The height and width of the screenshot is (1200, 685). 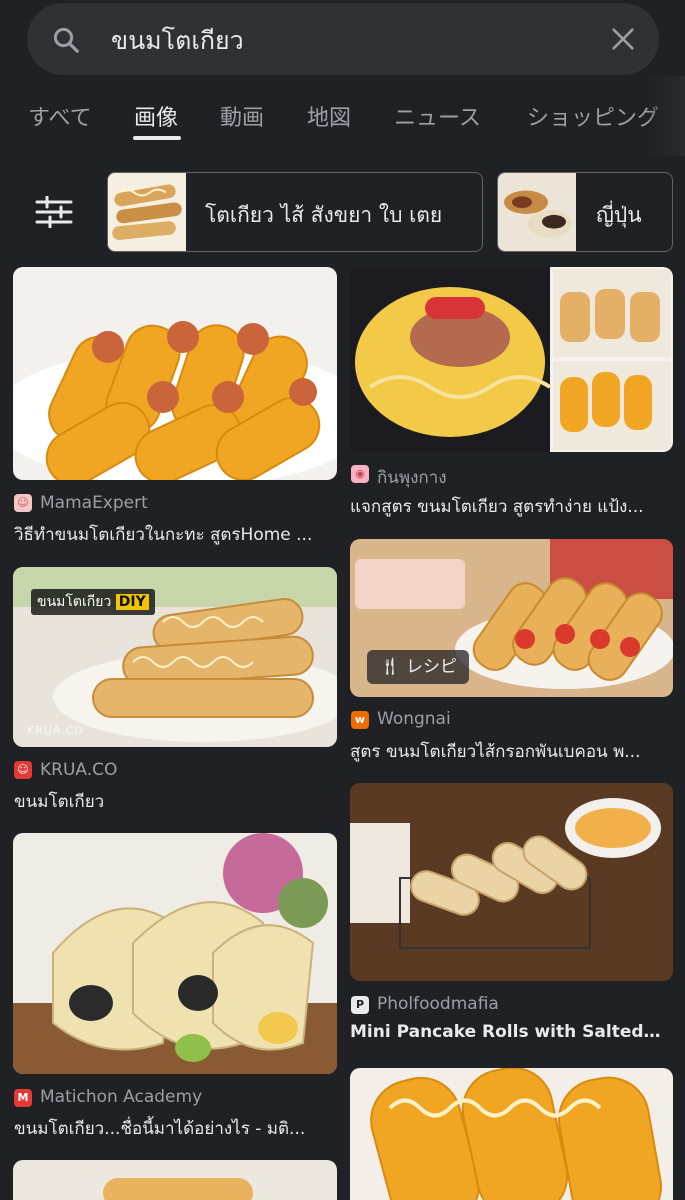 I want to click on result-source: Wongnai, so click(x=414, y=719).